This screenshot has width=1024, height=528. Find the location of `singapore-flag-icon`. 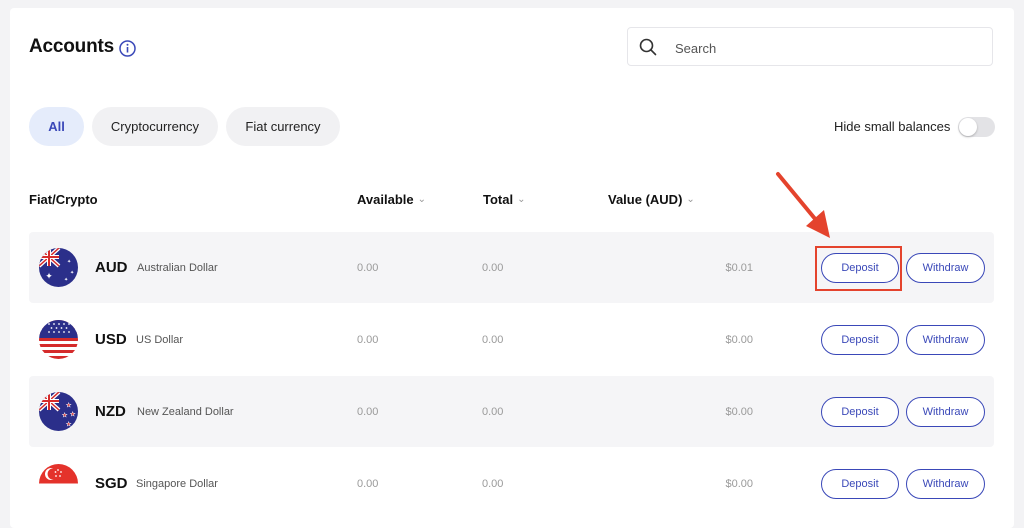

singapore-flag-icon is located at coordinates (58, 483).